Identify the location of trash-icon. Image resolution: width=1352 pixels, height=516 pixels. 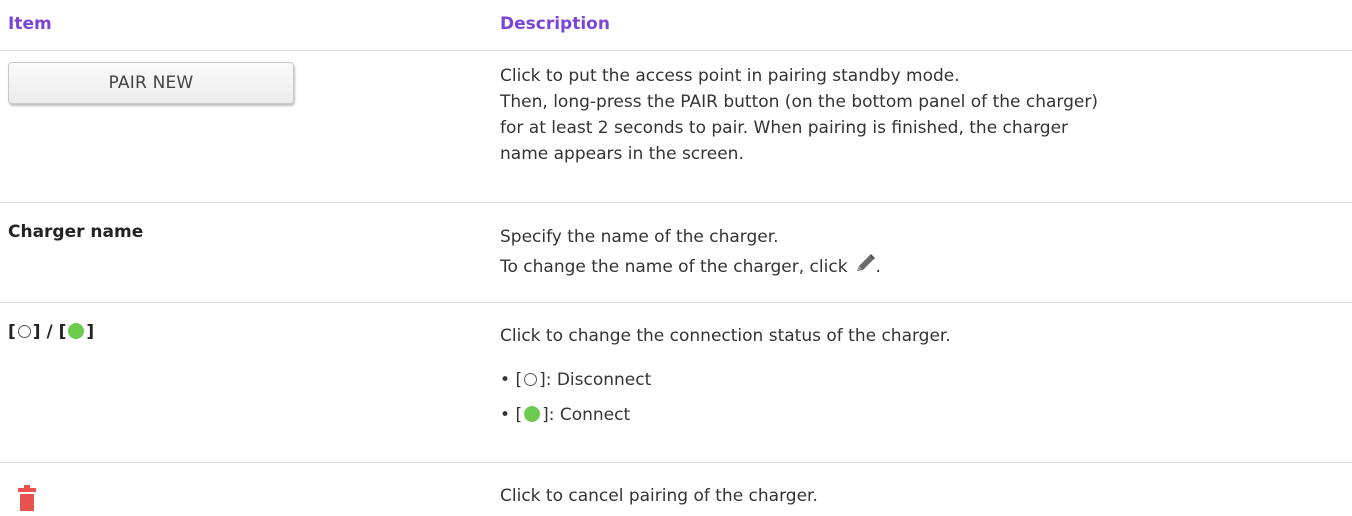
(27, 500).